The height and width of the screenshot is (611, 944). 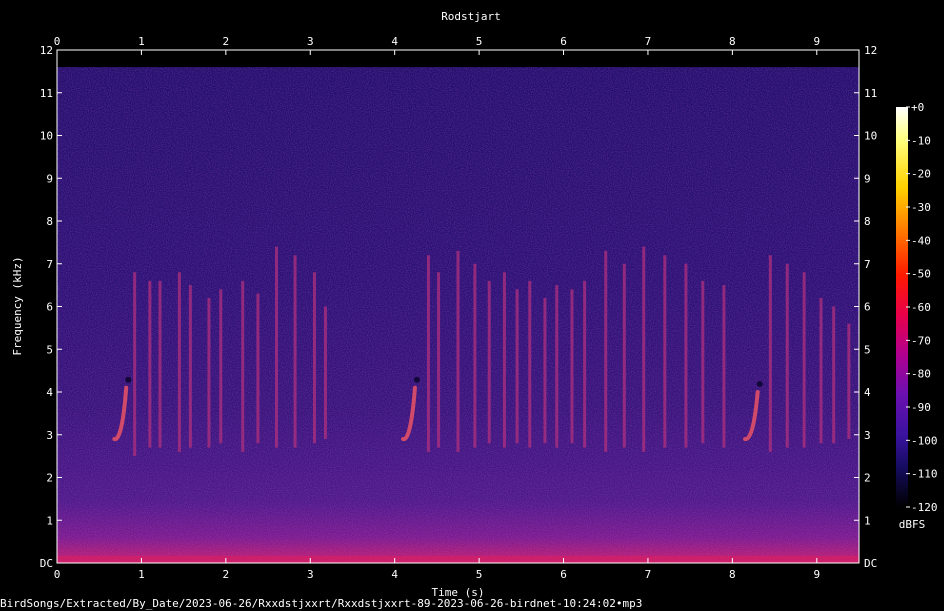 What do you see at coordinates (57, 574) in the screenshot?
I see `x-tick-label: 0` at bounding box center [57, 574].